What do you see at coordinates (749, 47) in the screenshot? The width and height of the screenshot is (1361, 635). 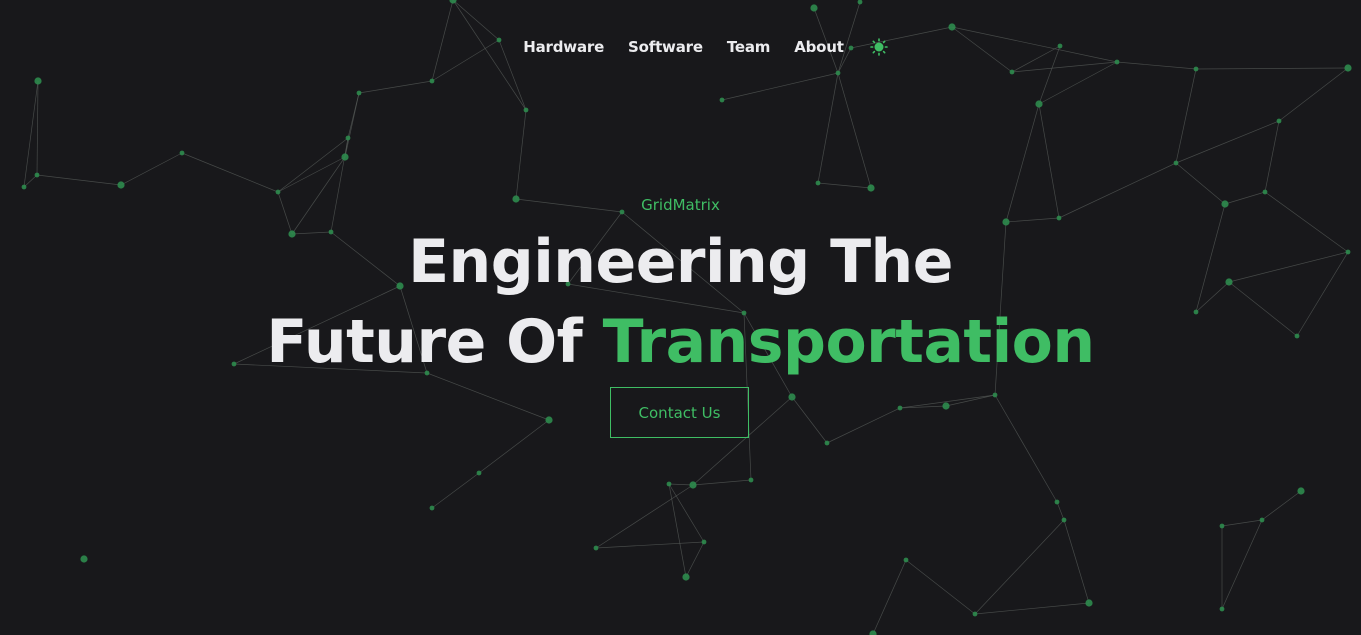 I see `nav-team: Team` at bounding box center [749, 47].